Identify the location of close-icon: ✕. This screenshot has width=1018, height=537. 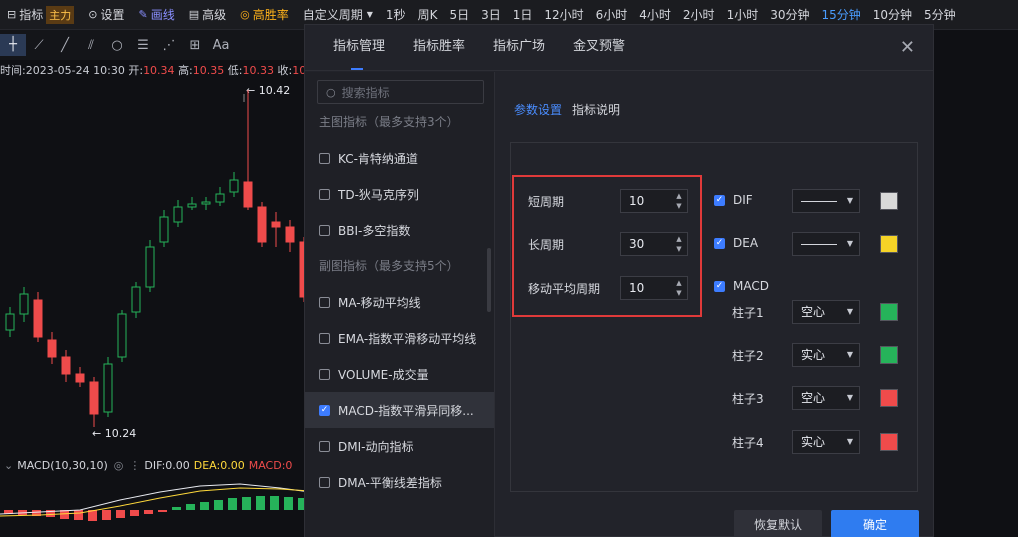
(907, 47).